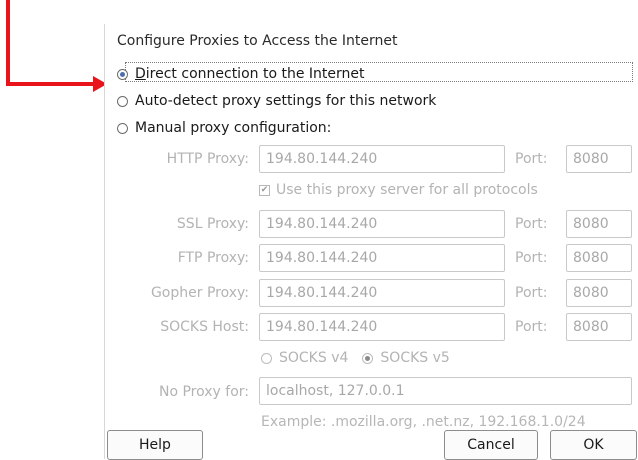  Describe the element at coordinates (204, 327) in the screenshot. I see `socks-host-label: SOCKS Host:` at that location.